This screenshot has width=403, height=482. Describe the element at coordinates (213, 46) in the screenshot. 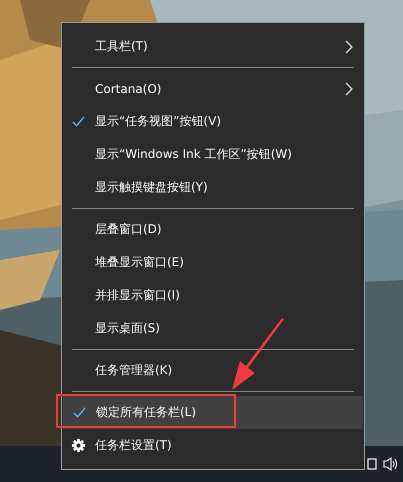

I see `menu-item: 工具栏(T)` at that location.